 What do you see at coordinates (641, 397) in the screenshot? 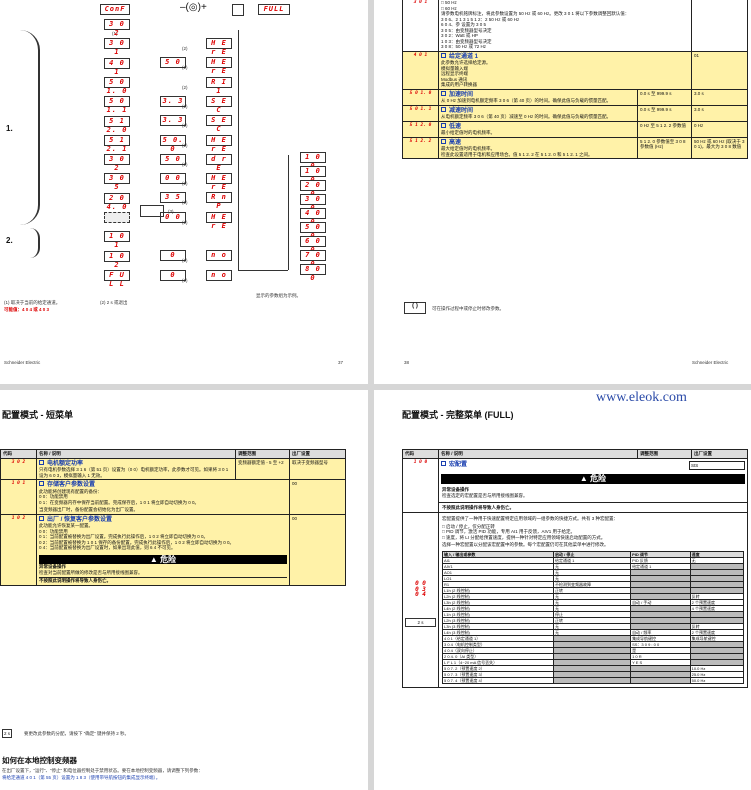
I see `watermark: www.eleok.com` at bounding box center [641, 397].